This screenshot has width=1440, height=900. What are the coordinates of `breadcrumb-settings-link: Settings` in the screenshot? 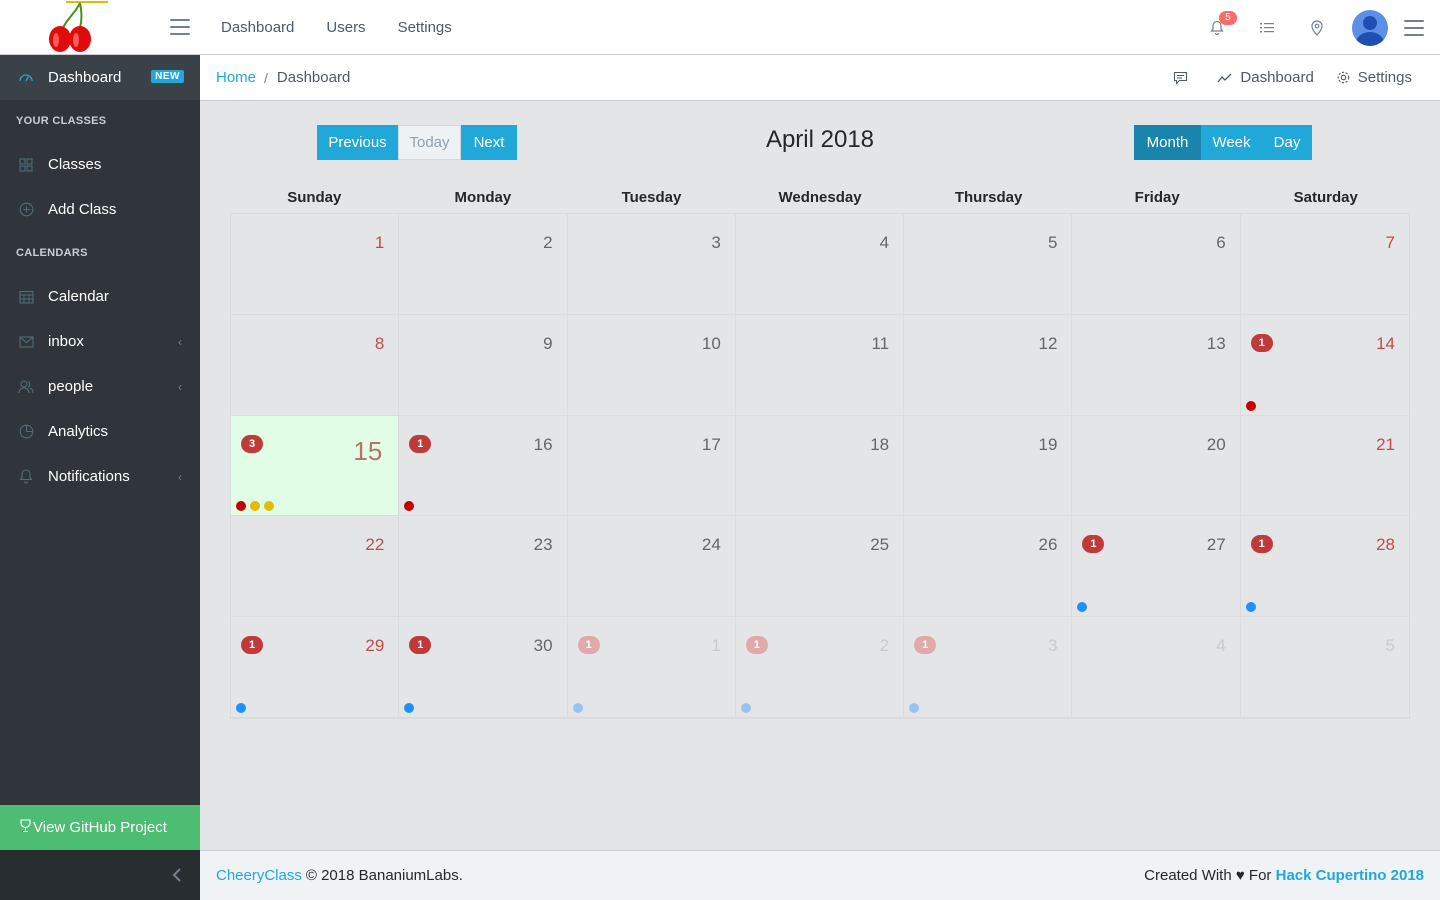 It's located at (1374, 77).